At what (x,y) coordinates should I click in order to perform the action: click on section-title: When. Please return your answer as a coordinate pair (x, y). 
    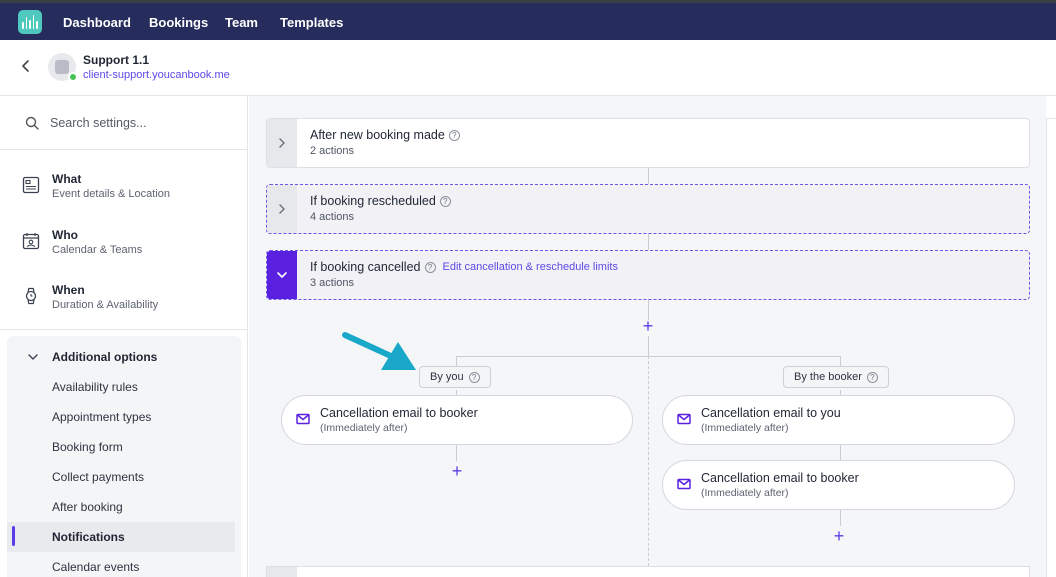
    Looking at the image, I should click on (68, 290).